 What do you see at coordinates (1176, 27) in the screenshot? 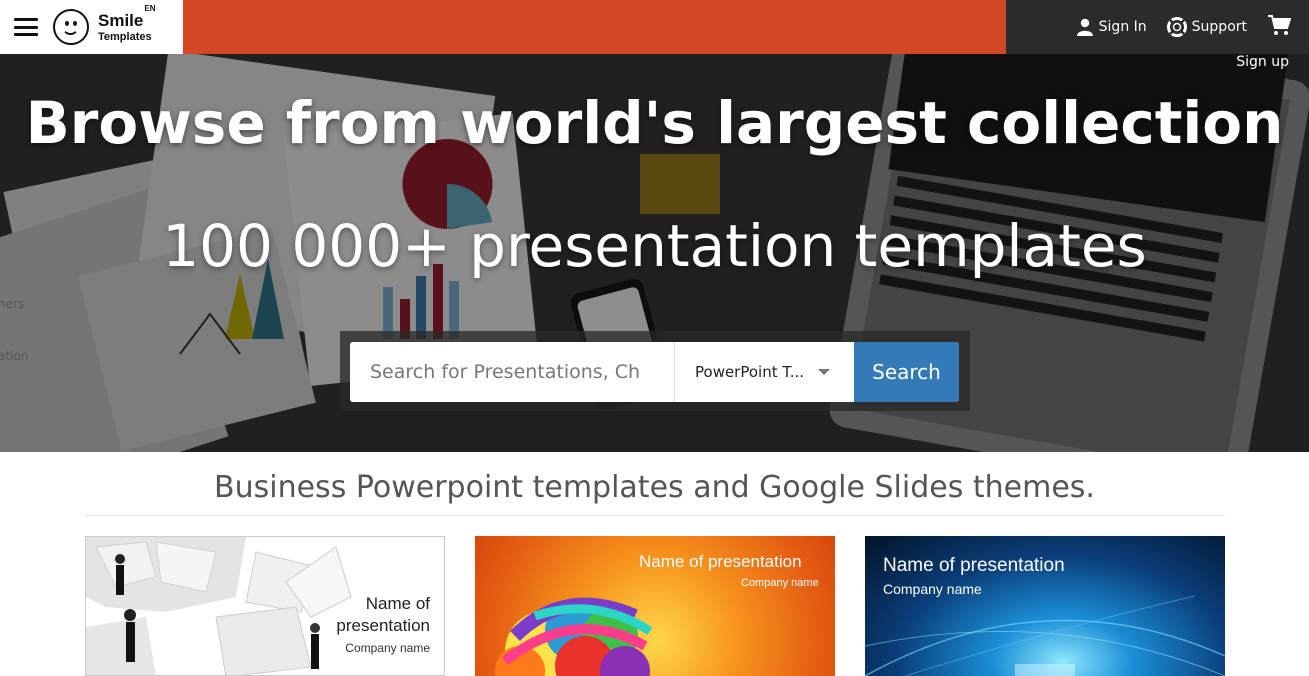
I see `lifebuoy-icon` at bounding box center [1176, 27].